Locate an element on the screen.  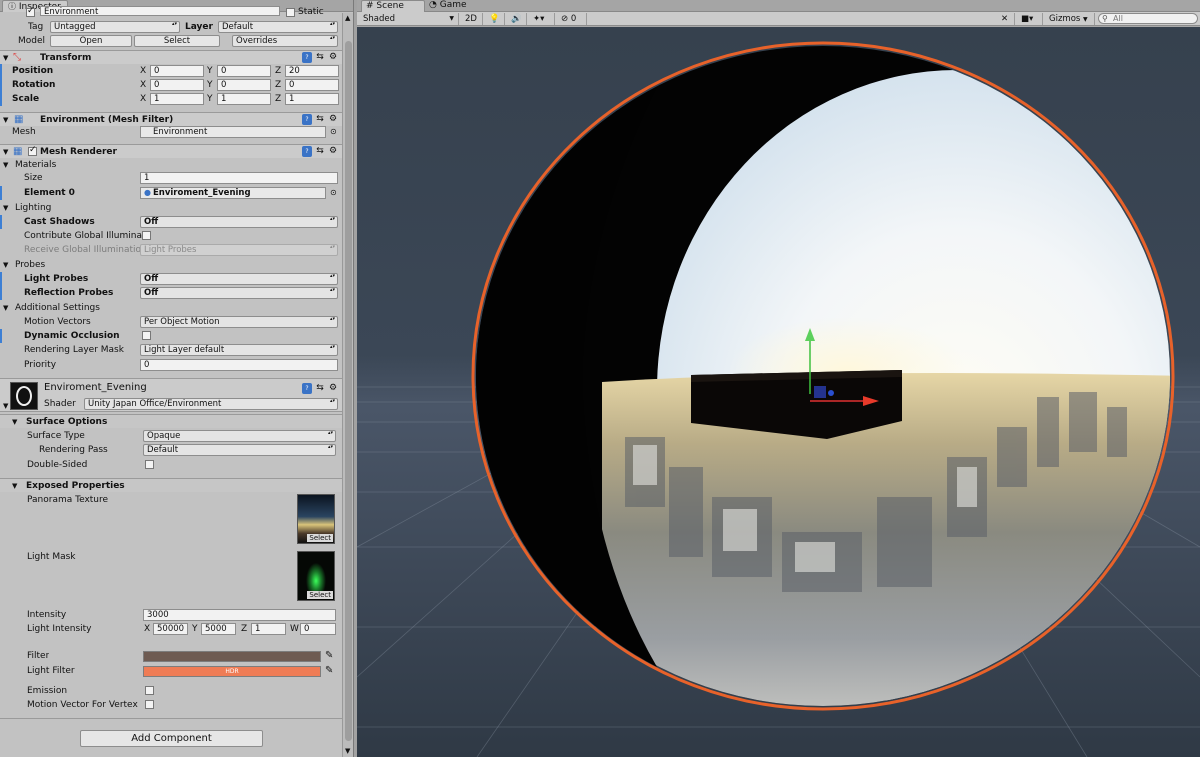
transform-header: ▼ ⤡ Transform ? ⇆ ⚙ is located at coordinates (171, 57).